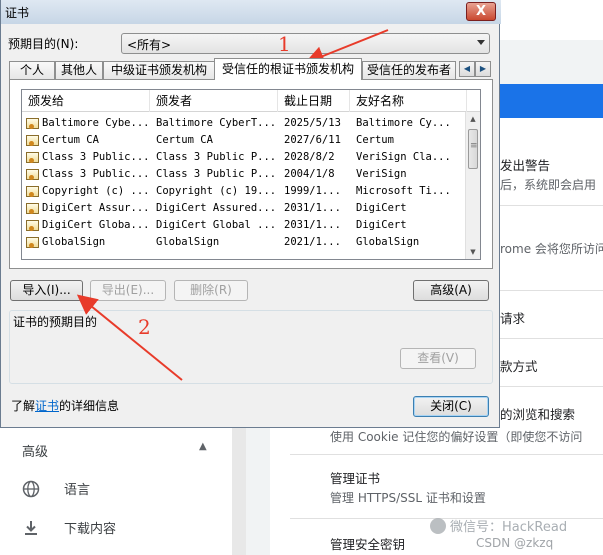 The image size is (603, 555). Describe the element at coordinates (251, 12) in the screenshot. I see `title-bar: 证书 X` at that location.